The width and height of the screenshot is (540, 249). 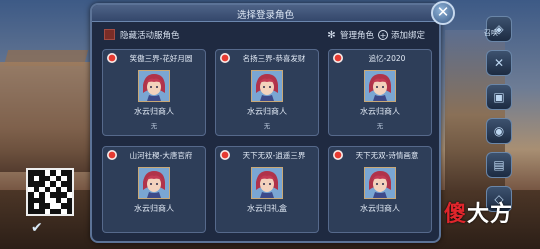 I want to click on dialog-toolbar: 隐藏活动服角色 ✻ 管理角色 + 添加绑定, so click(x=265, y=36).